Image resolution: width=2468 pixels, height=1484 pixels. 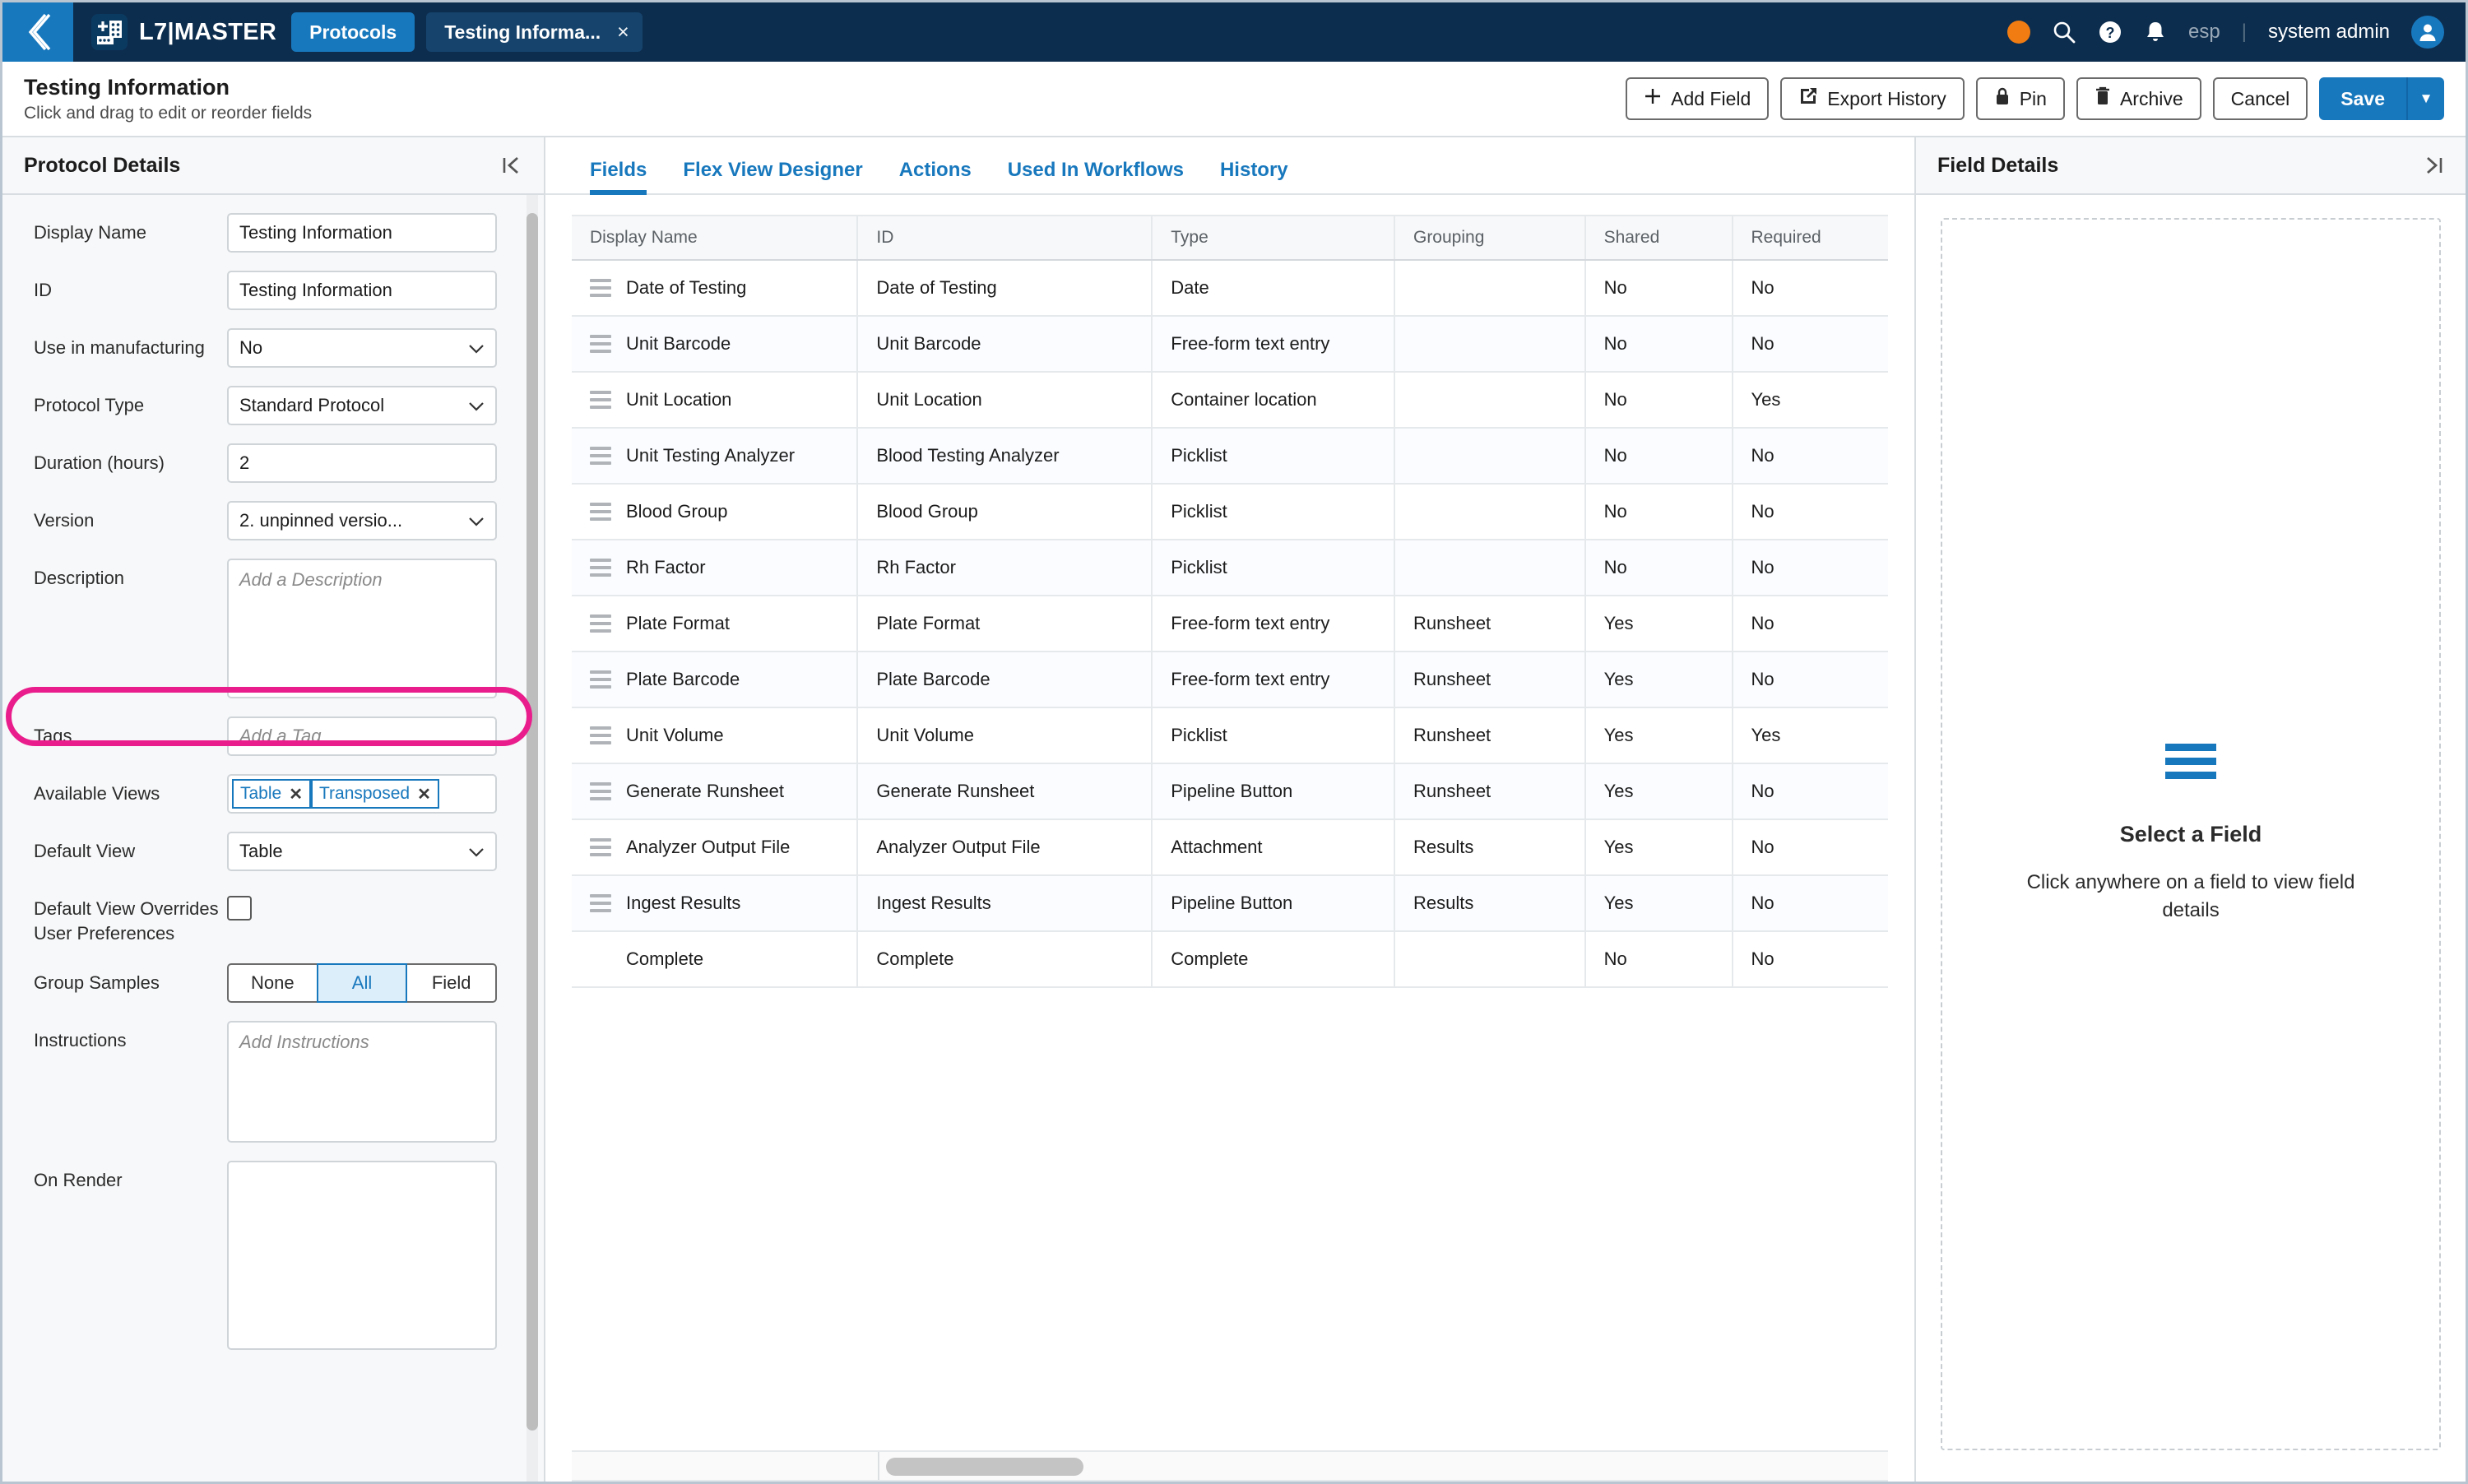 I want to click on back-button, so click(x=37, y=32).